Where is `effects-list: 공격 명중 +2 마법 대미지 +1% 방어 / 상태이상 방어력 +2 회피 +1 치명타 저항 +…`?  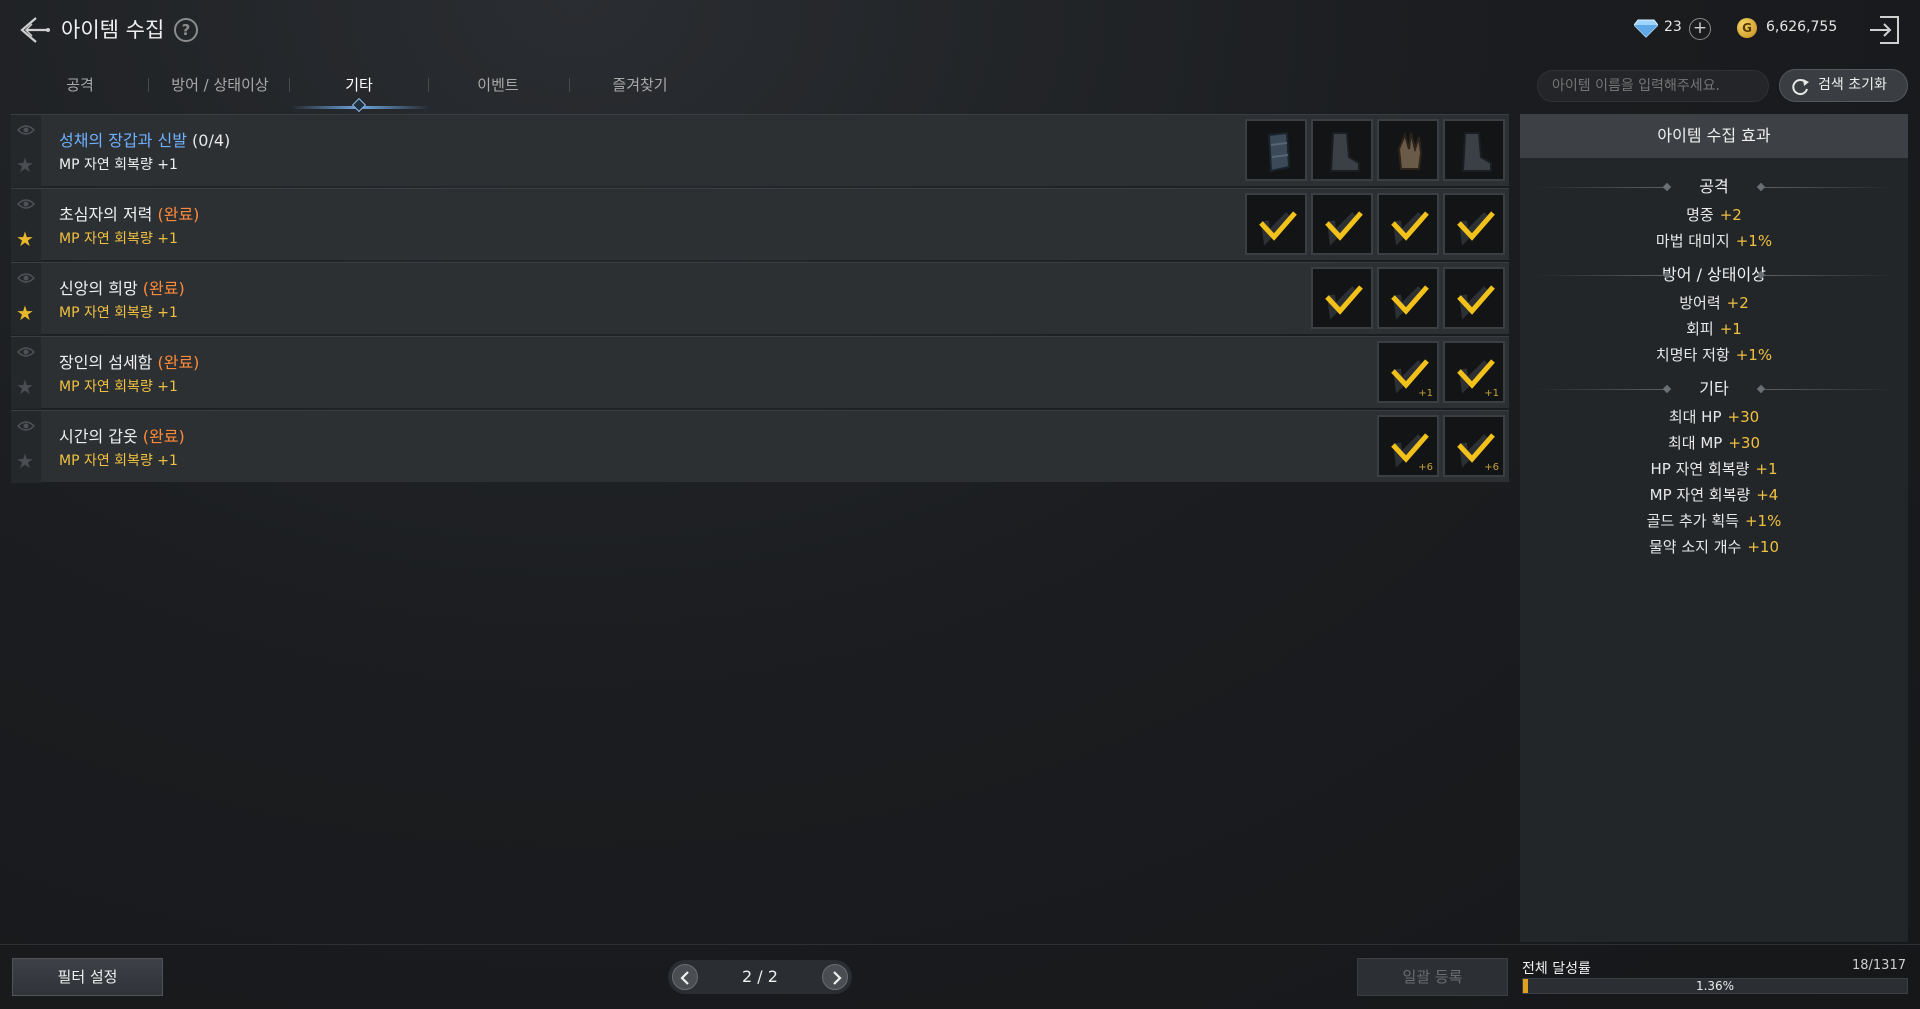
effects-list: 공격 명중 +2 마법 대미지 +1% 방어 / 상태이상 방어력 +2 회피 +1 치명타 저항 +… is located at coordinates (1714, 369).